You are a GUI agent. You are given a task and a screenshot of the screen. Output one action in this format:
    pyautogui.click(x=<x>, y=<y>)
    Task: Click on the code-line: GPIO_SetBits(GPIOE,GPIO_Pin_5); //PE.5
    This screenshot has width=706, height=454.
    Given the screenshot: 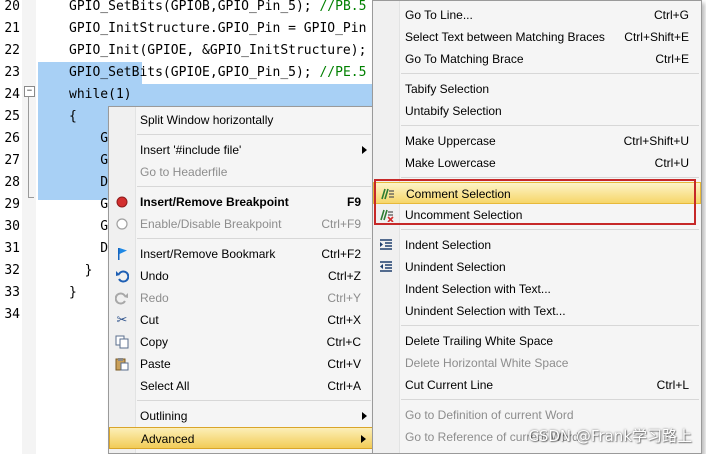 What is the action you would take?
    pyautogui.click(x=218, y=72)
    